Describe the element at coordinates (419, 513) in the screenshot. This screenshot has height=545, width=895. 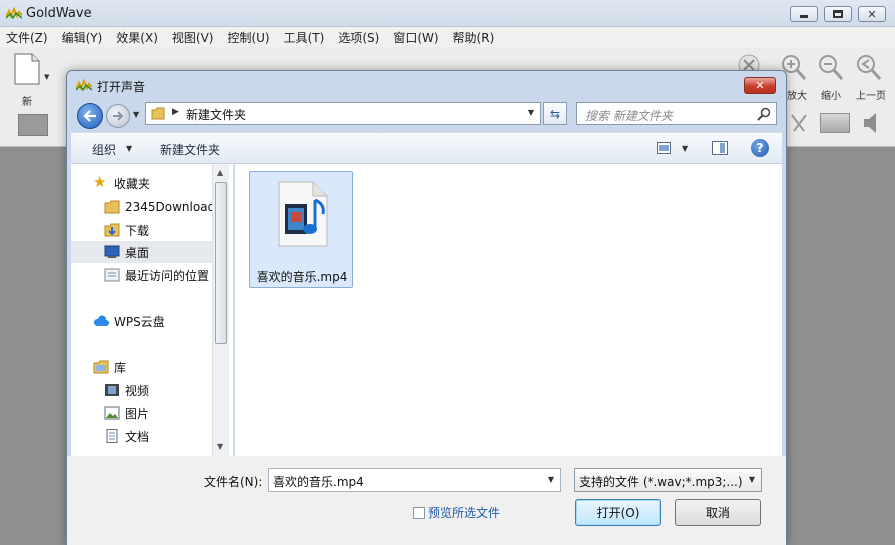
I see `preview-checkbox` at that location.